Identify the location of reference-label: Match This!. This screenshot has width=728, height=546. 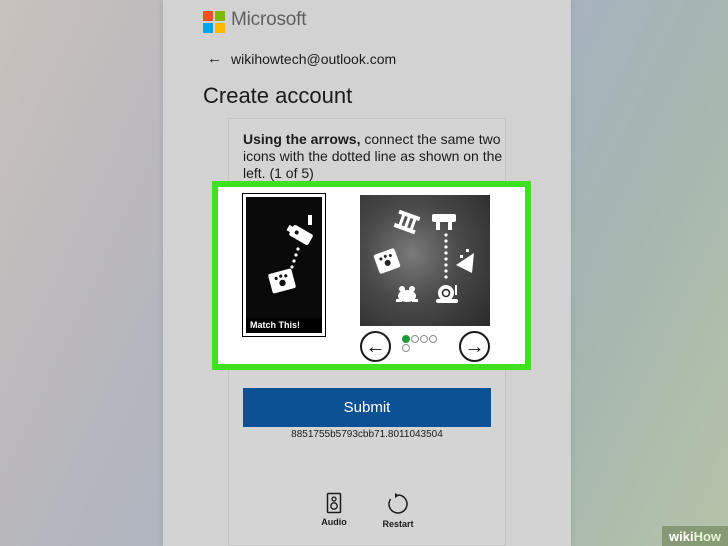
(284, 325).